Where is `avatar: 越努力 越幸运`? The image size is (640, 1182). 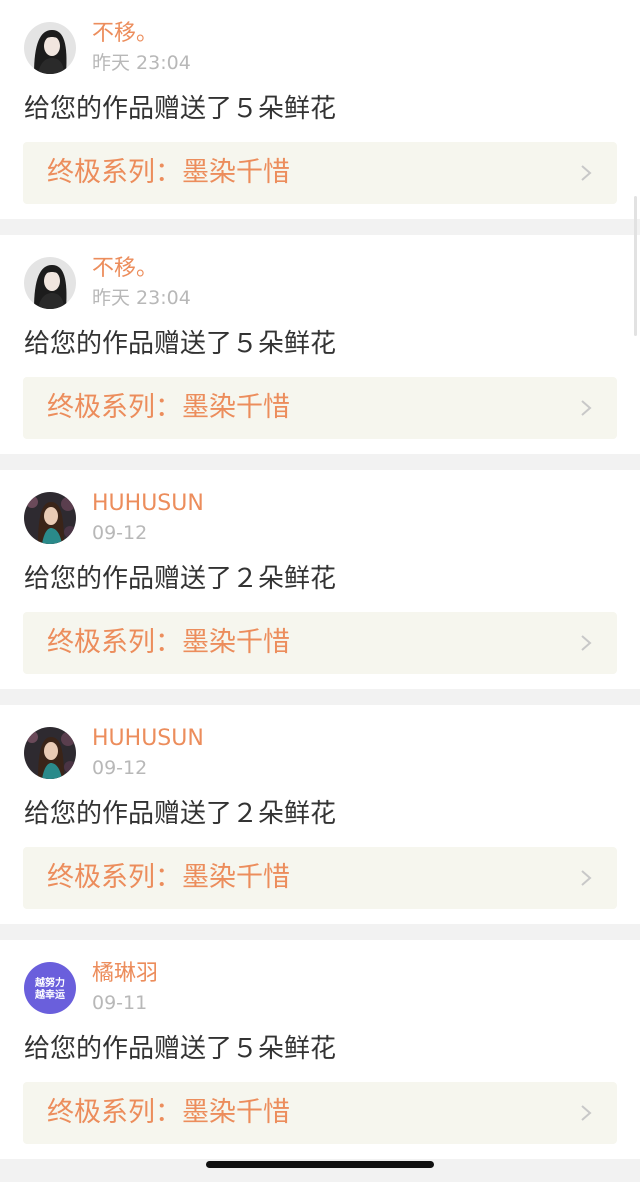 avatar: 越努力 越幸运 is located at coordinates (50, 988).